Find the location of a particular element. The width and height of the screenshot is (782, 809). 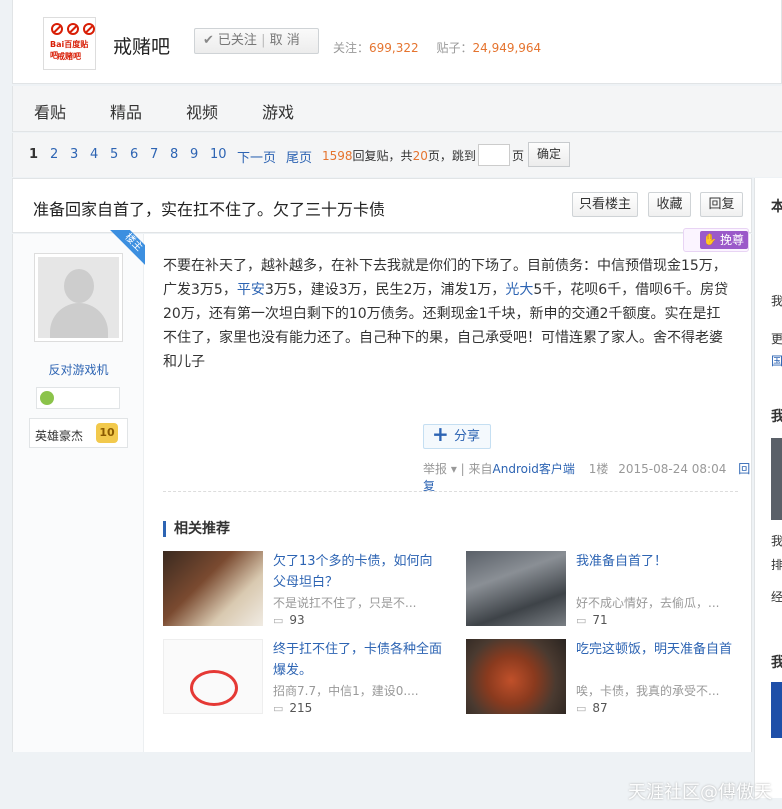

keyword-link: 光大 is located at coordinates (519, 290).